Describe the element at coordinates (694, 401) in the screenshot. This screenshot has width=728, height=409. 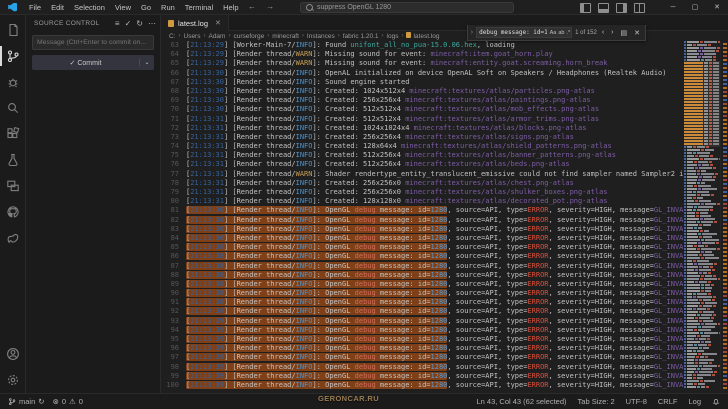
I see `language-mode-status: Log` at that location.